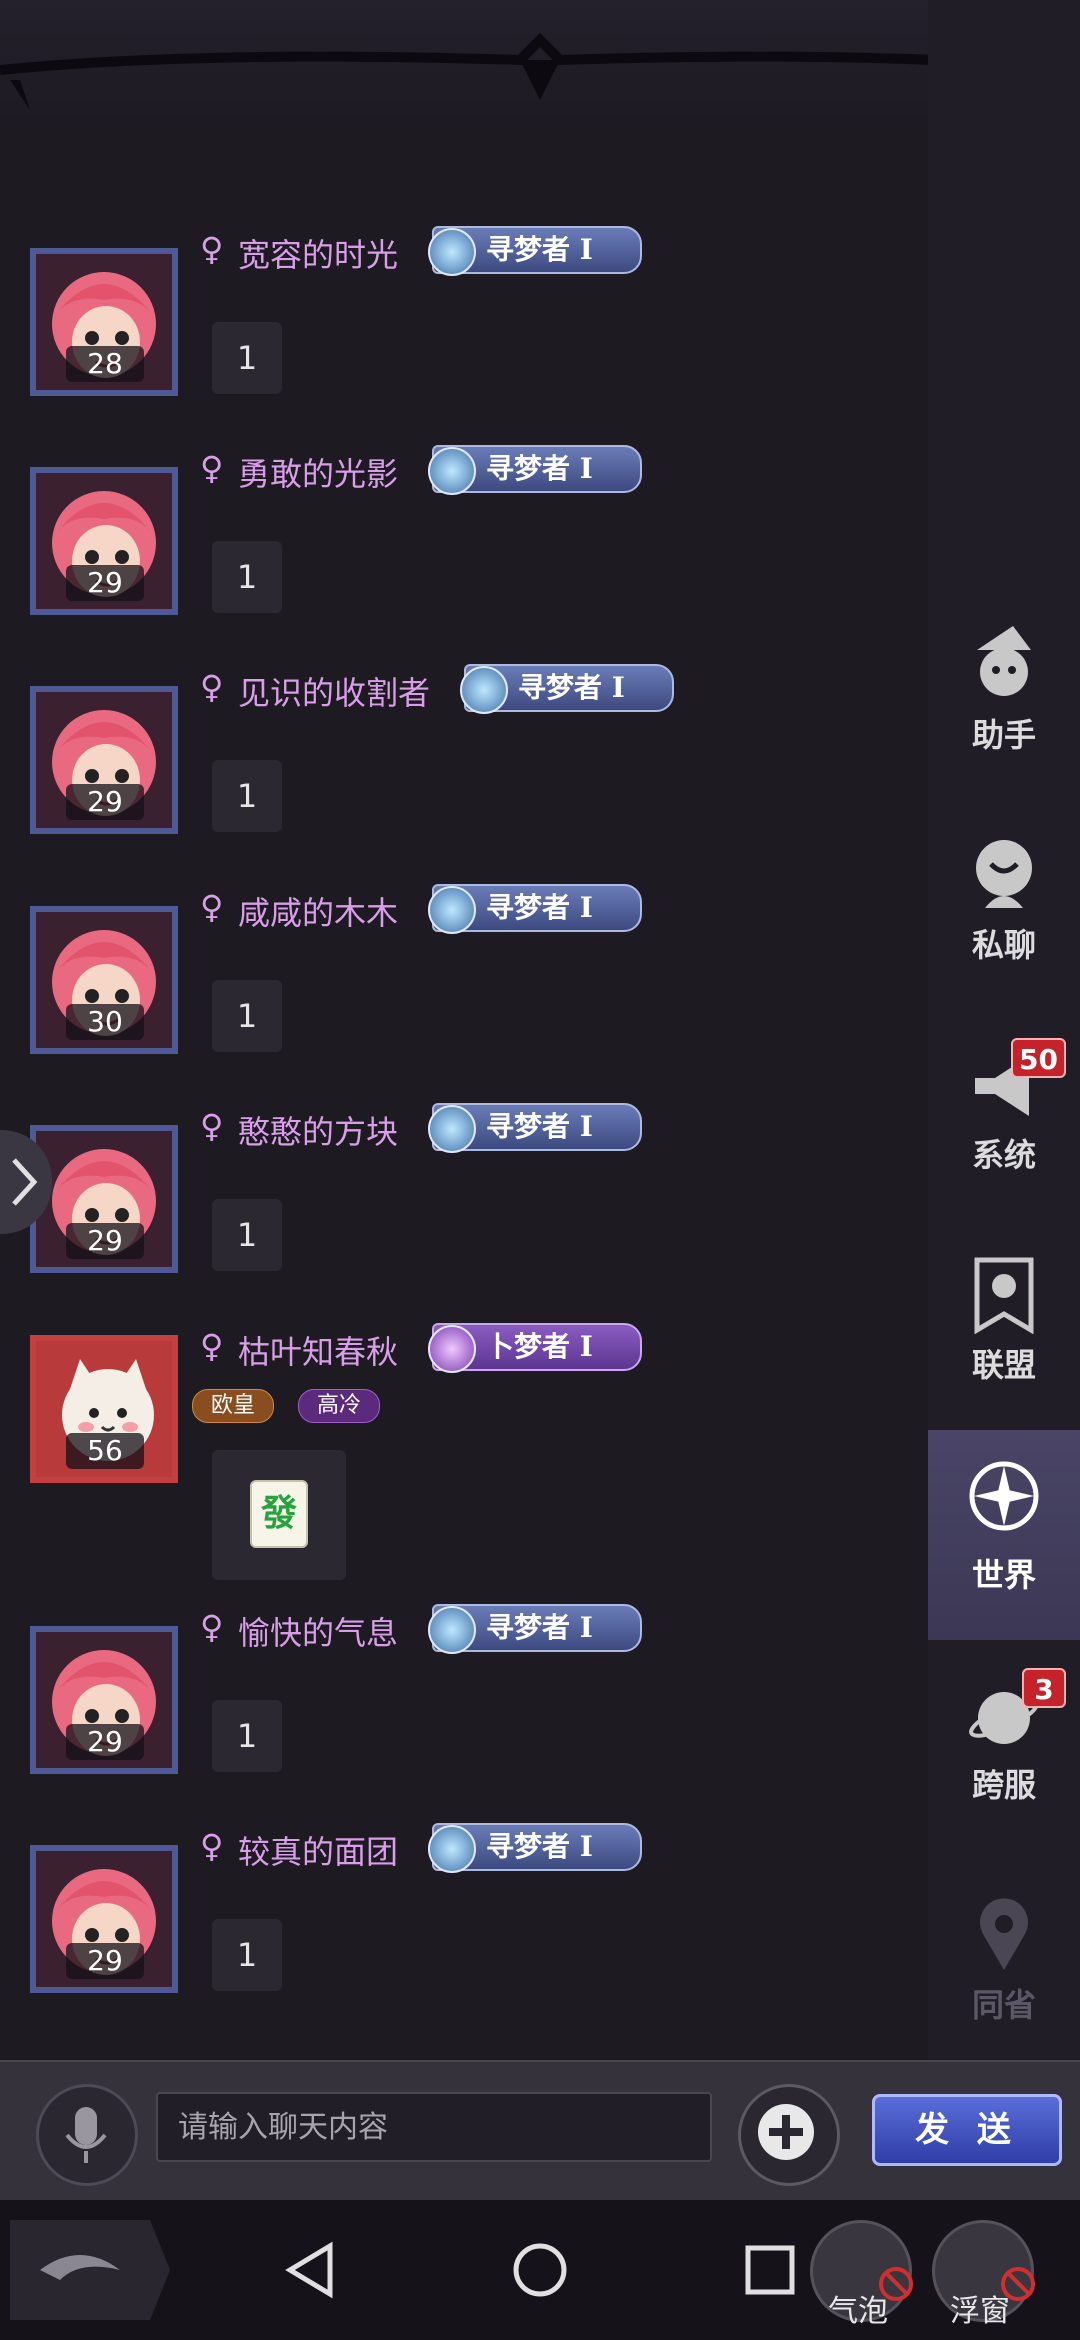  Describe the element at coordinates (318, 472) in the screenshot. I see `sender-name: 勇敢的光影` at that location.